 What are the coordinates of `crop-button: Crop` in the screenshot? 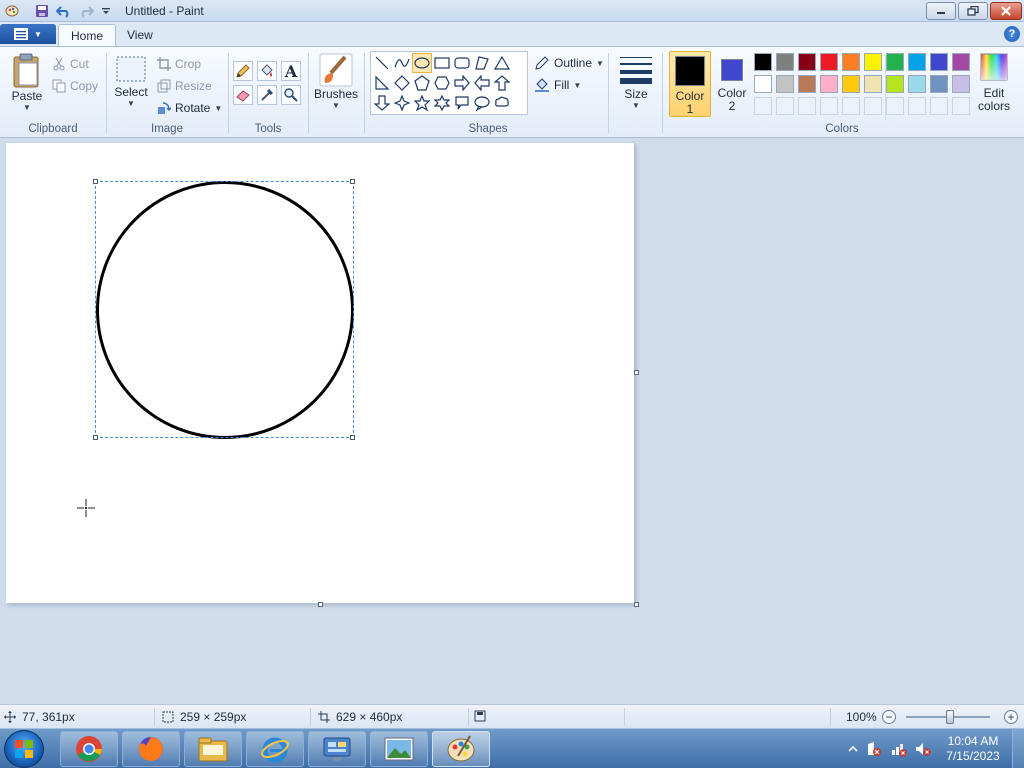 It's located at (179, 64).